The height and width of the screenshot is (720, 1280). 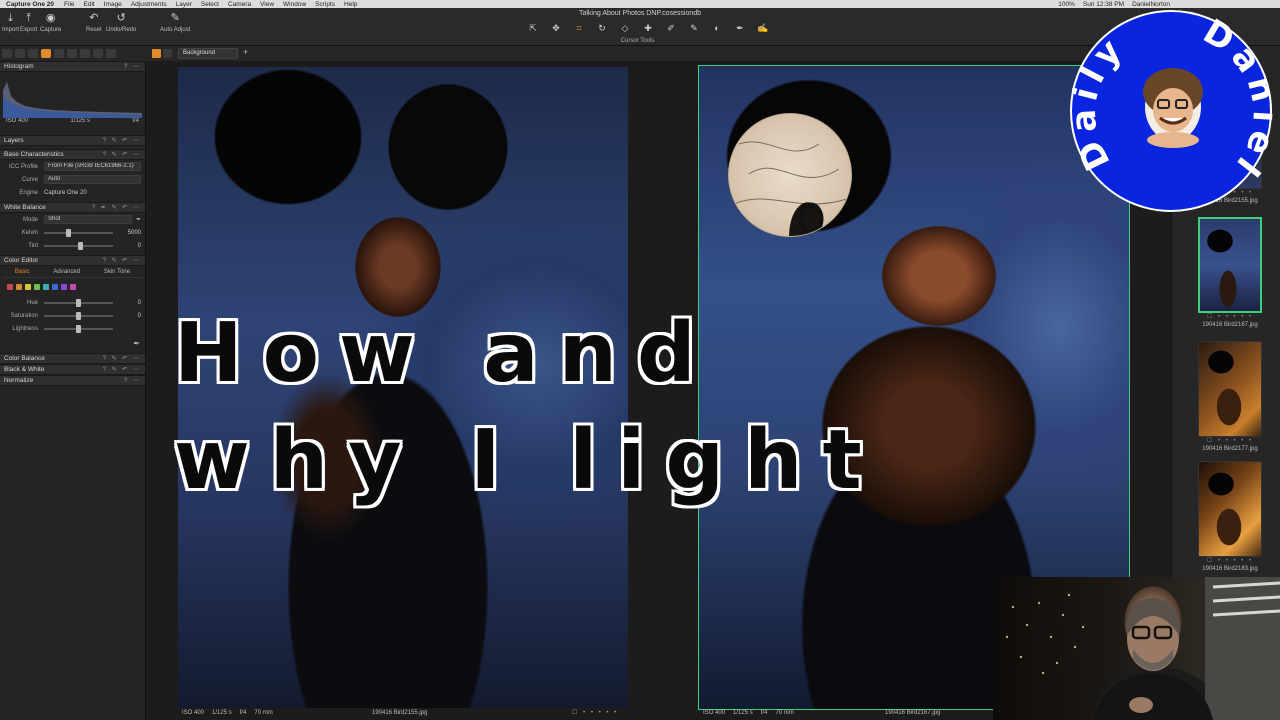 I want to click on menu-image: Image, so click(x=113, y=4).